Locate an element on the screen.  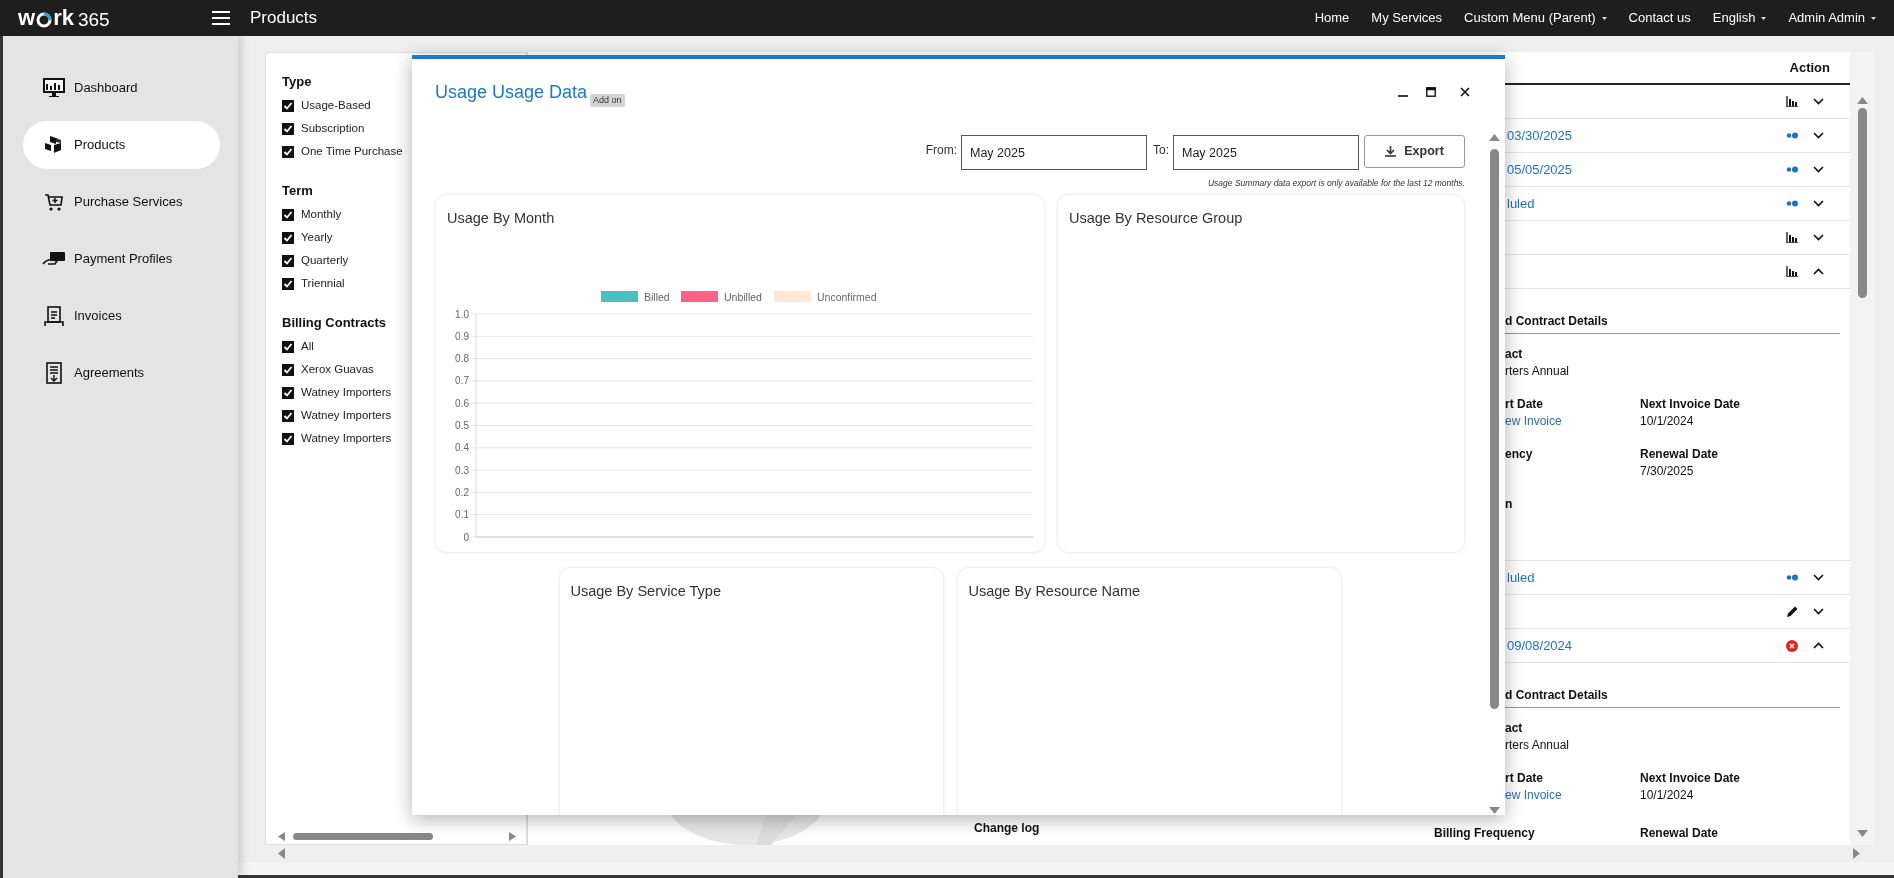
filter-heading: Type is located at coordinates (297, 82).